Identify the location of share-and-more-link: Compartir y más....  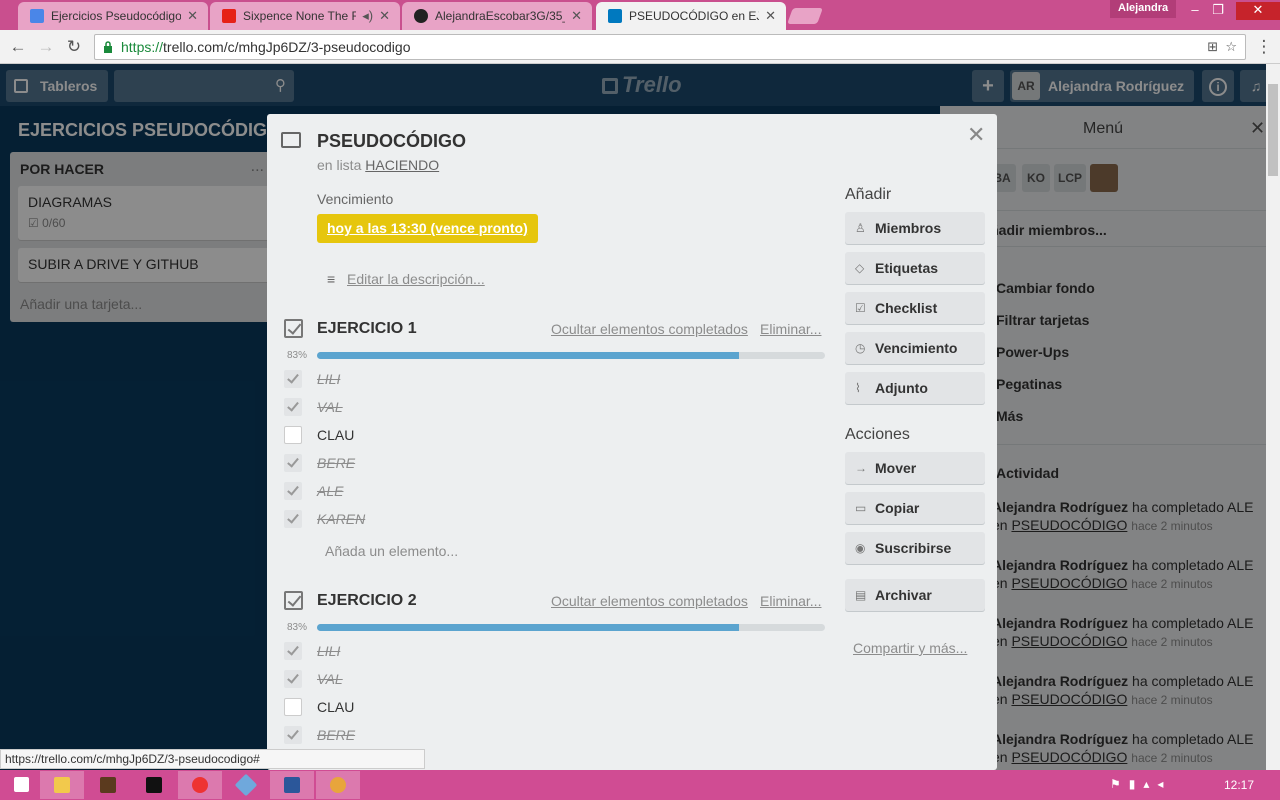
(910, 648).